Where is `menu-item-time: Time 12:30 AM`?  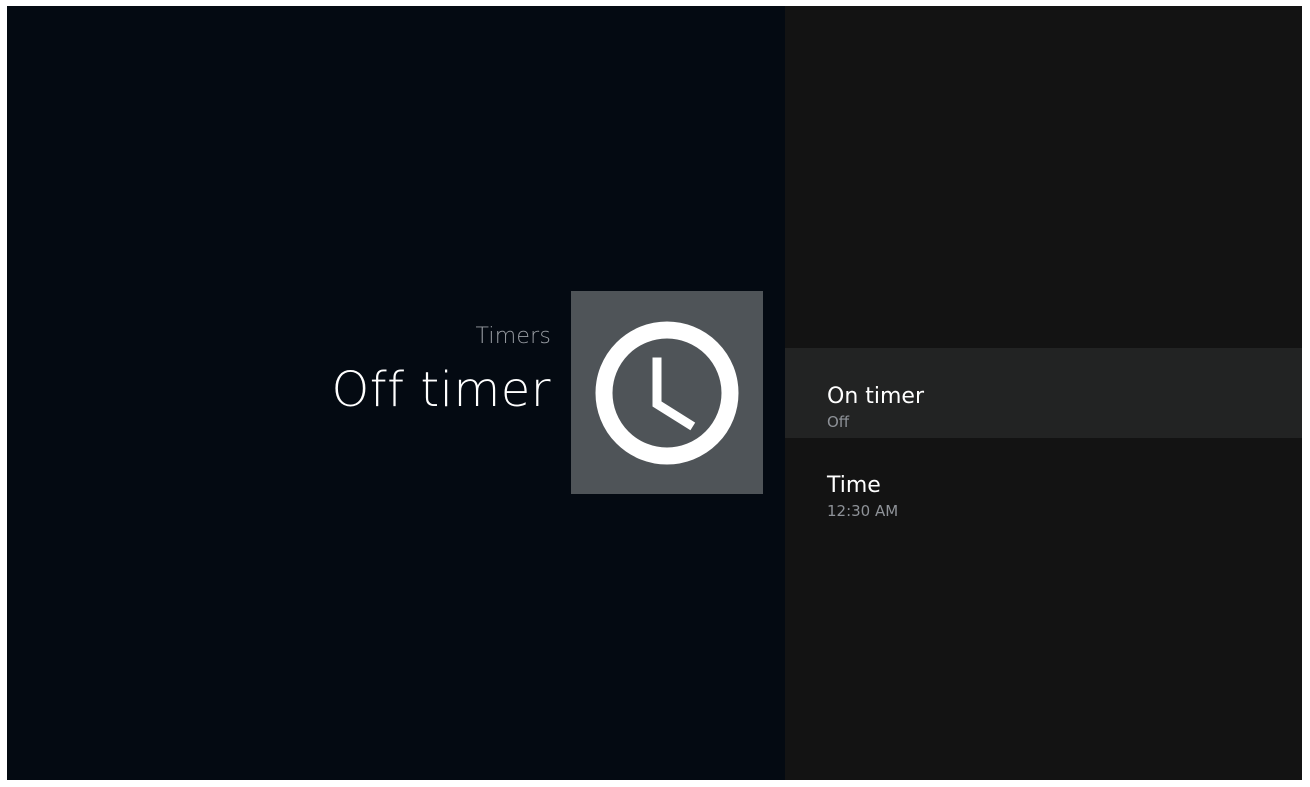
menu-item-time: Time 12:30 AM is located at coordinates (1043, 482).